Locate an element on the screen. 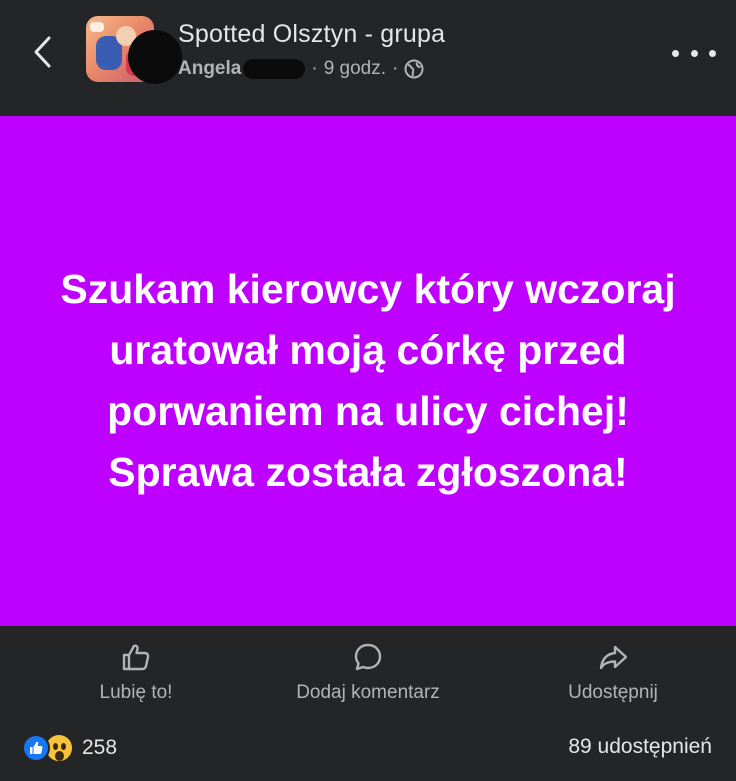 The height and width of the screenshot is (781, 736). share-arrow-icon is located at coordinates (613, 657).